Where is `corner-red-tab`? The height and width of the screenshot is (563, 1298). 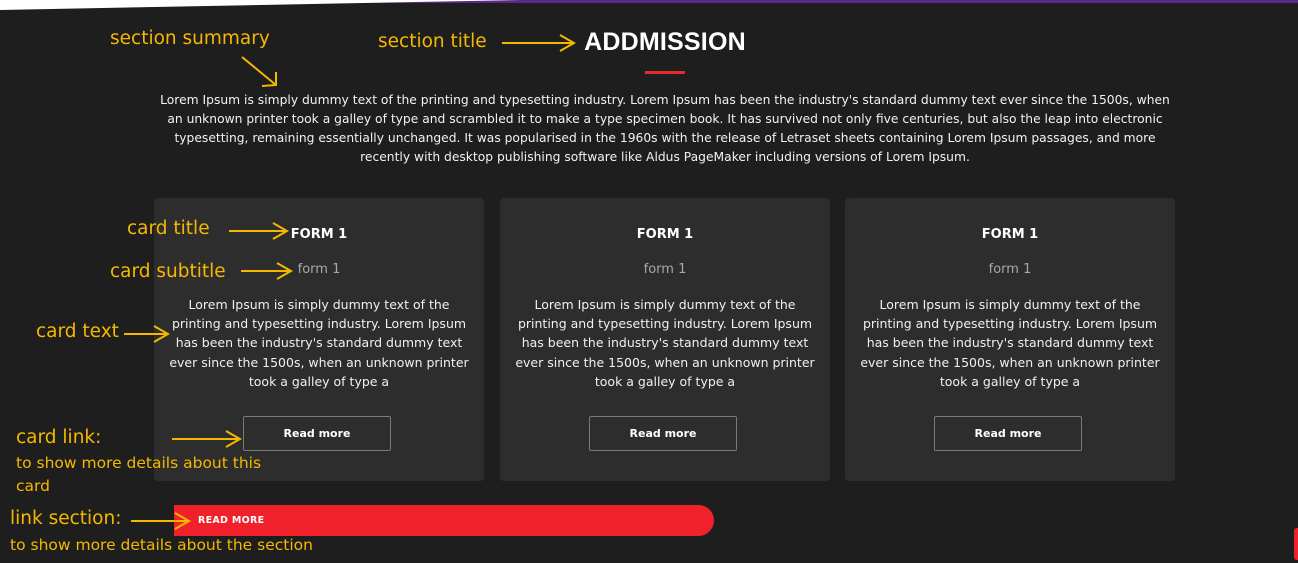
corner-red-tab is located at coordinates (1296, 544).